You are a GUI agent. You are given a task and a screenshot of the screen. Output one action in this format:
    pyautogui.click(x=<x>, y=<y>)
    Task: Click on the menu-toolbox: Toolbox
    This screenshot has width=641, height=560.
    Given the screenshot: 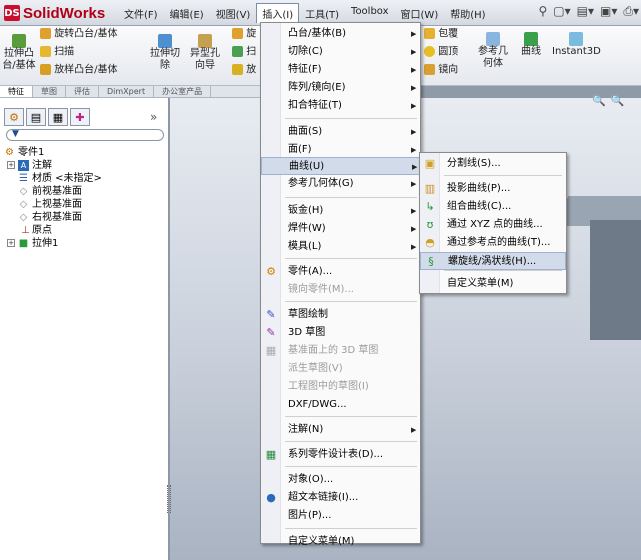 What is the action you would take?
    pyautogui.click(x=370, y=13)
    